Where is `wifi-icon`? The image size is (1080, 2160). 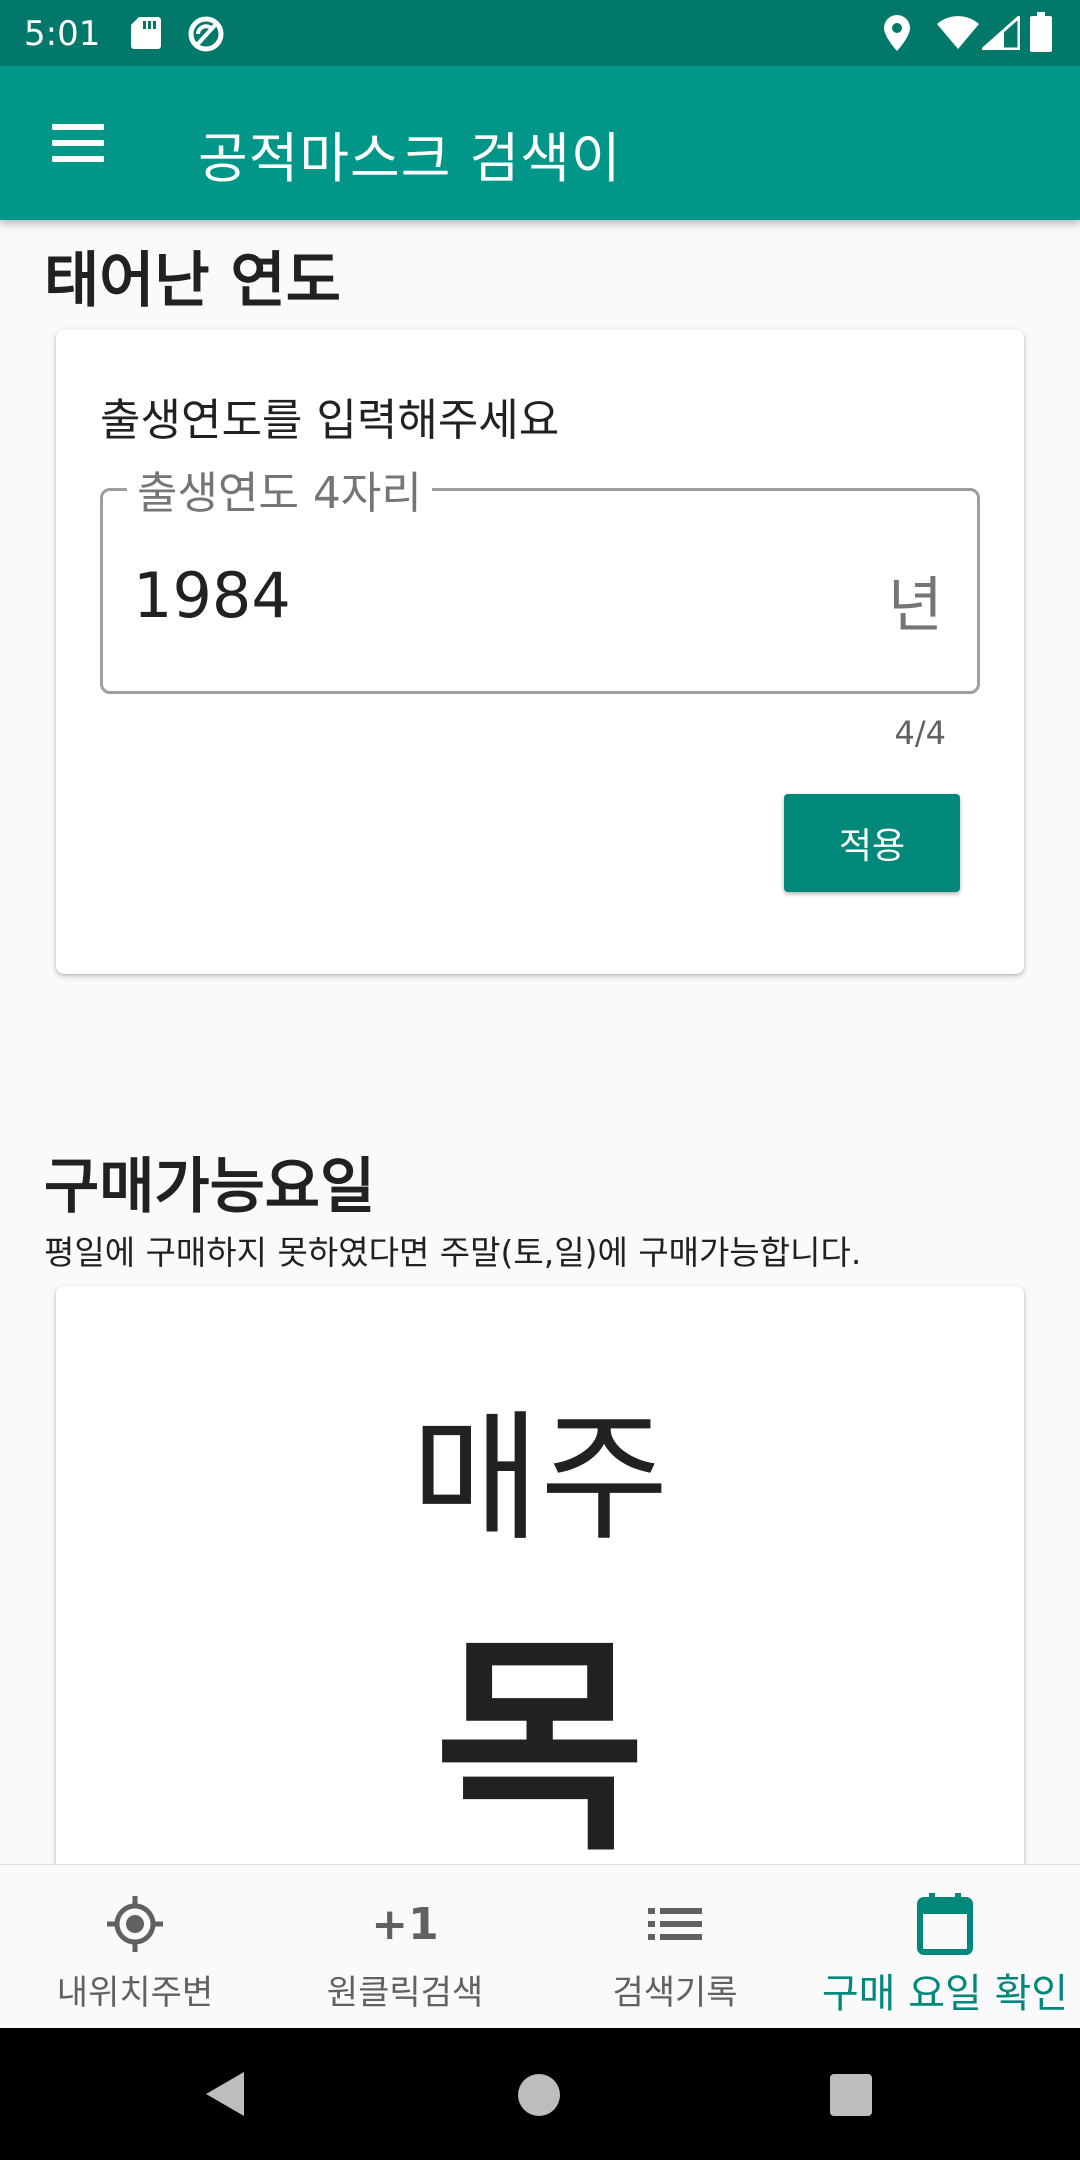 wifi-icon is located at coordinates (958, 32).